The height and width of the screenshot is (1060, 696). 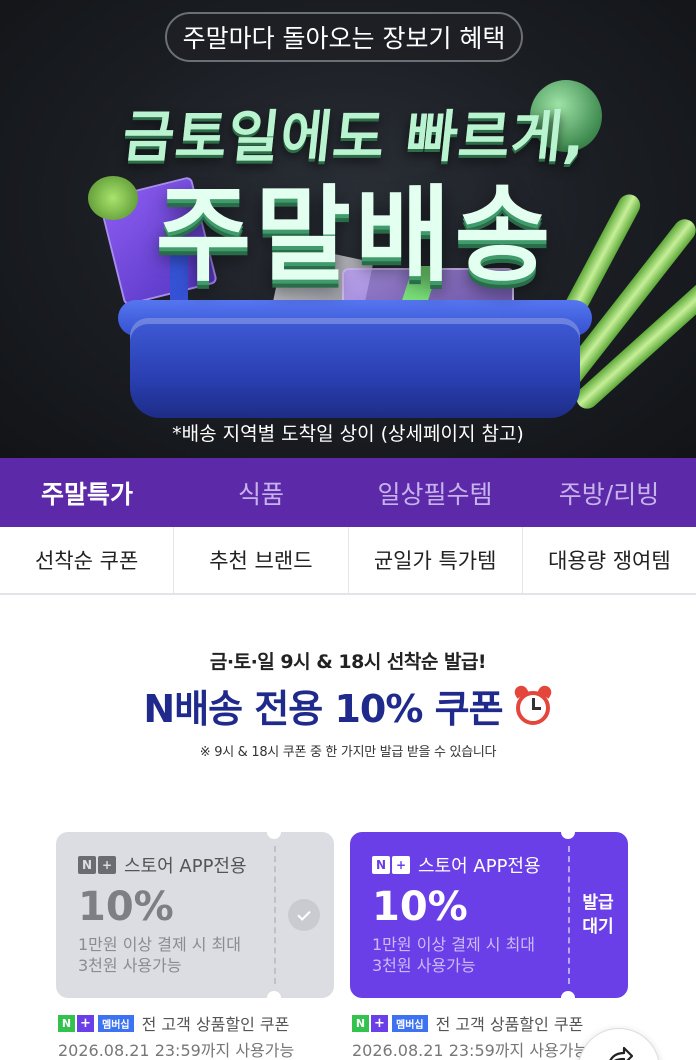 What do you see at coordinates (87, 492) in the screenshot?
I see `tab-weekend-deals: 주말특가` at bounding box center [87, 492].